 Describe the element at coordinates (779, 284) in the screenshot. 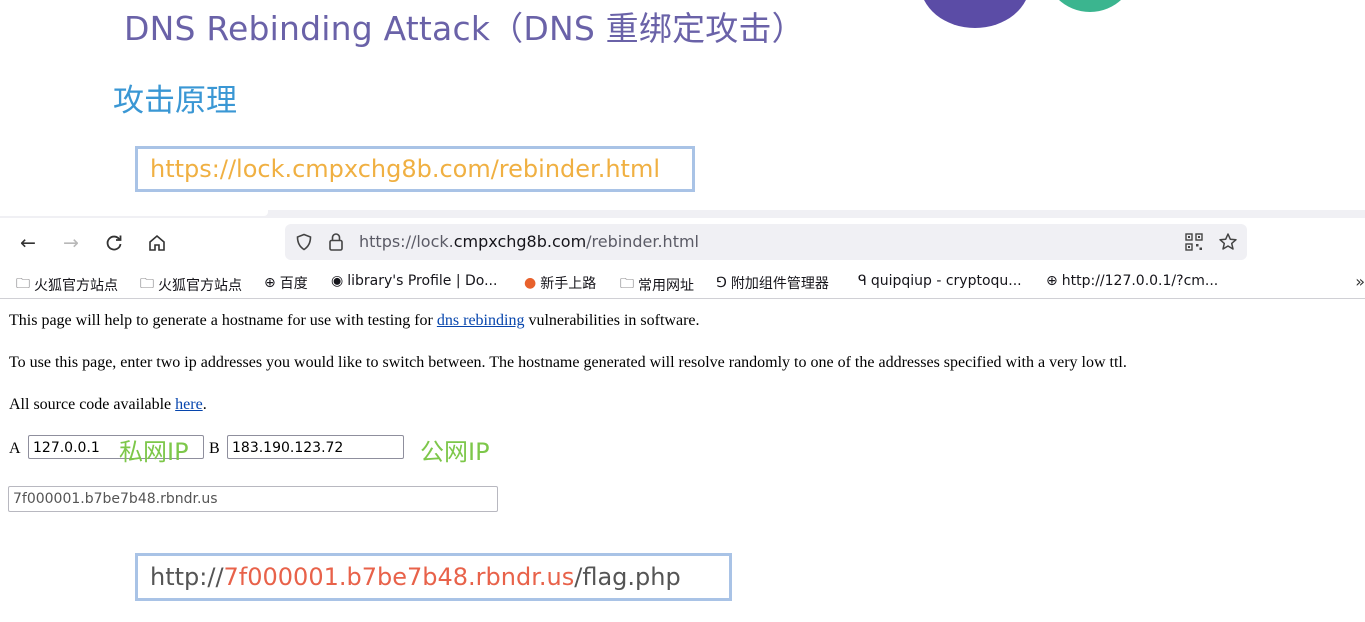

I see `bookmark-label: 附加组件管理器` at that location.